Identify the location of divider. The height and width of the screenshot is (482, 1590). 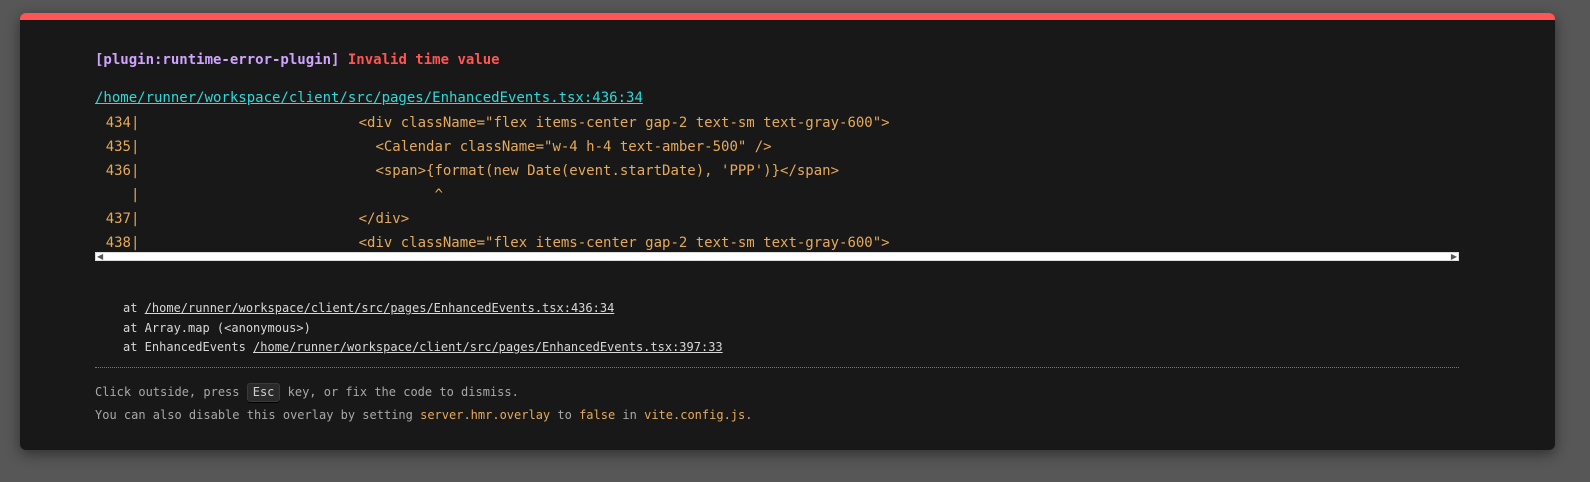
(777, 367).